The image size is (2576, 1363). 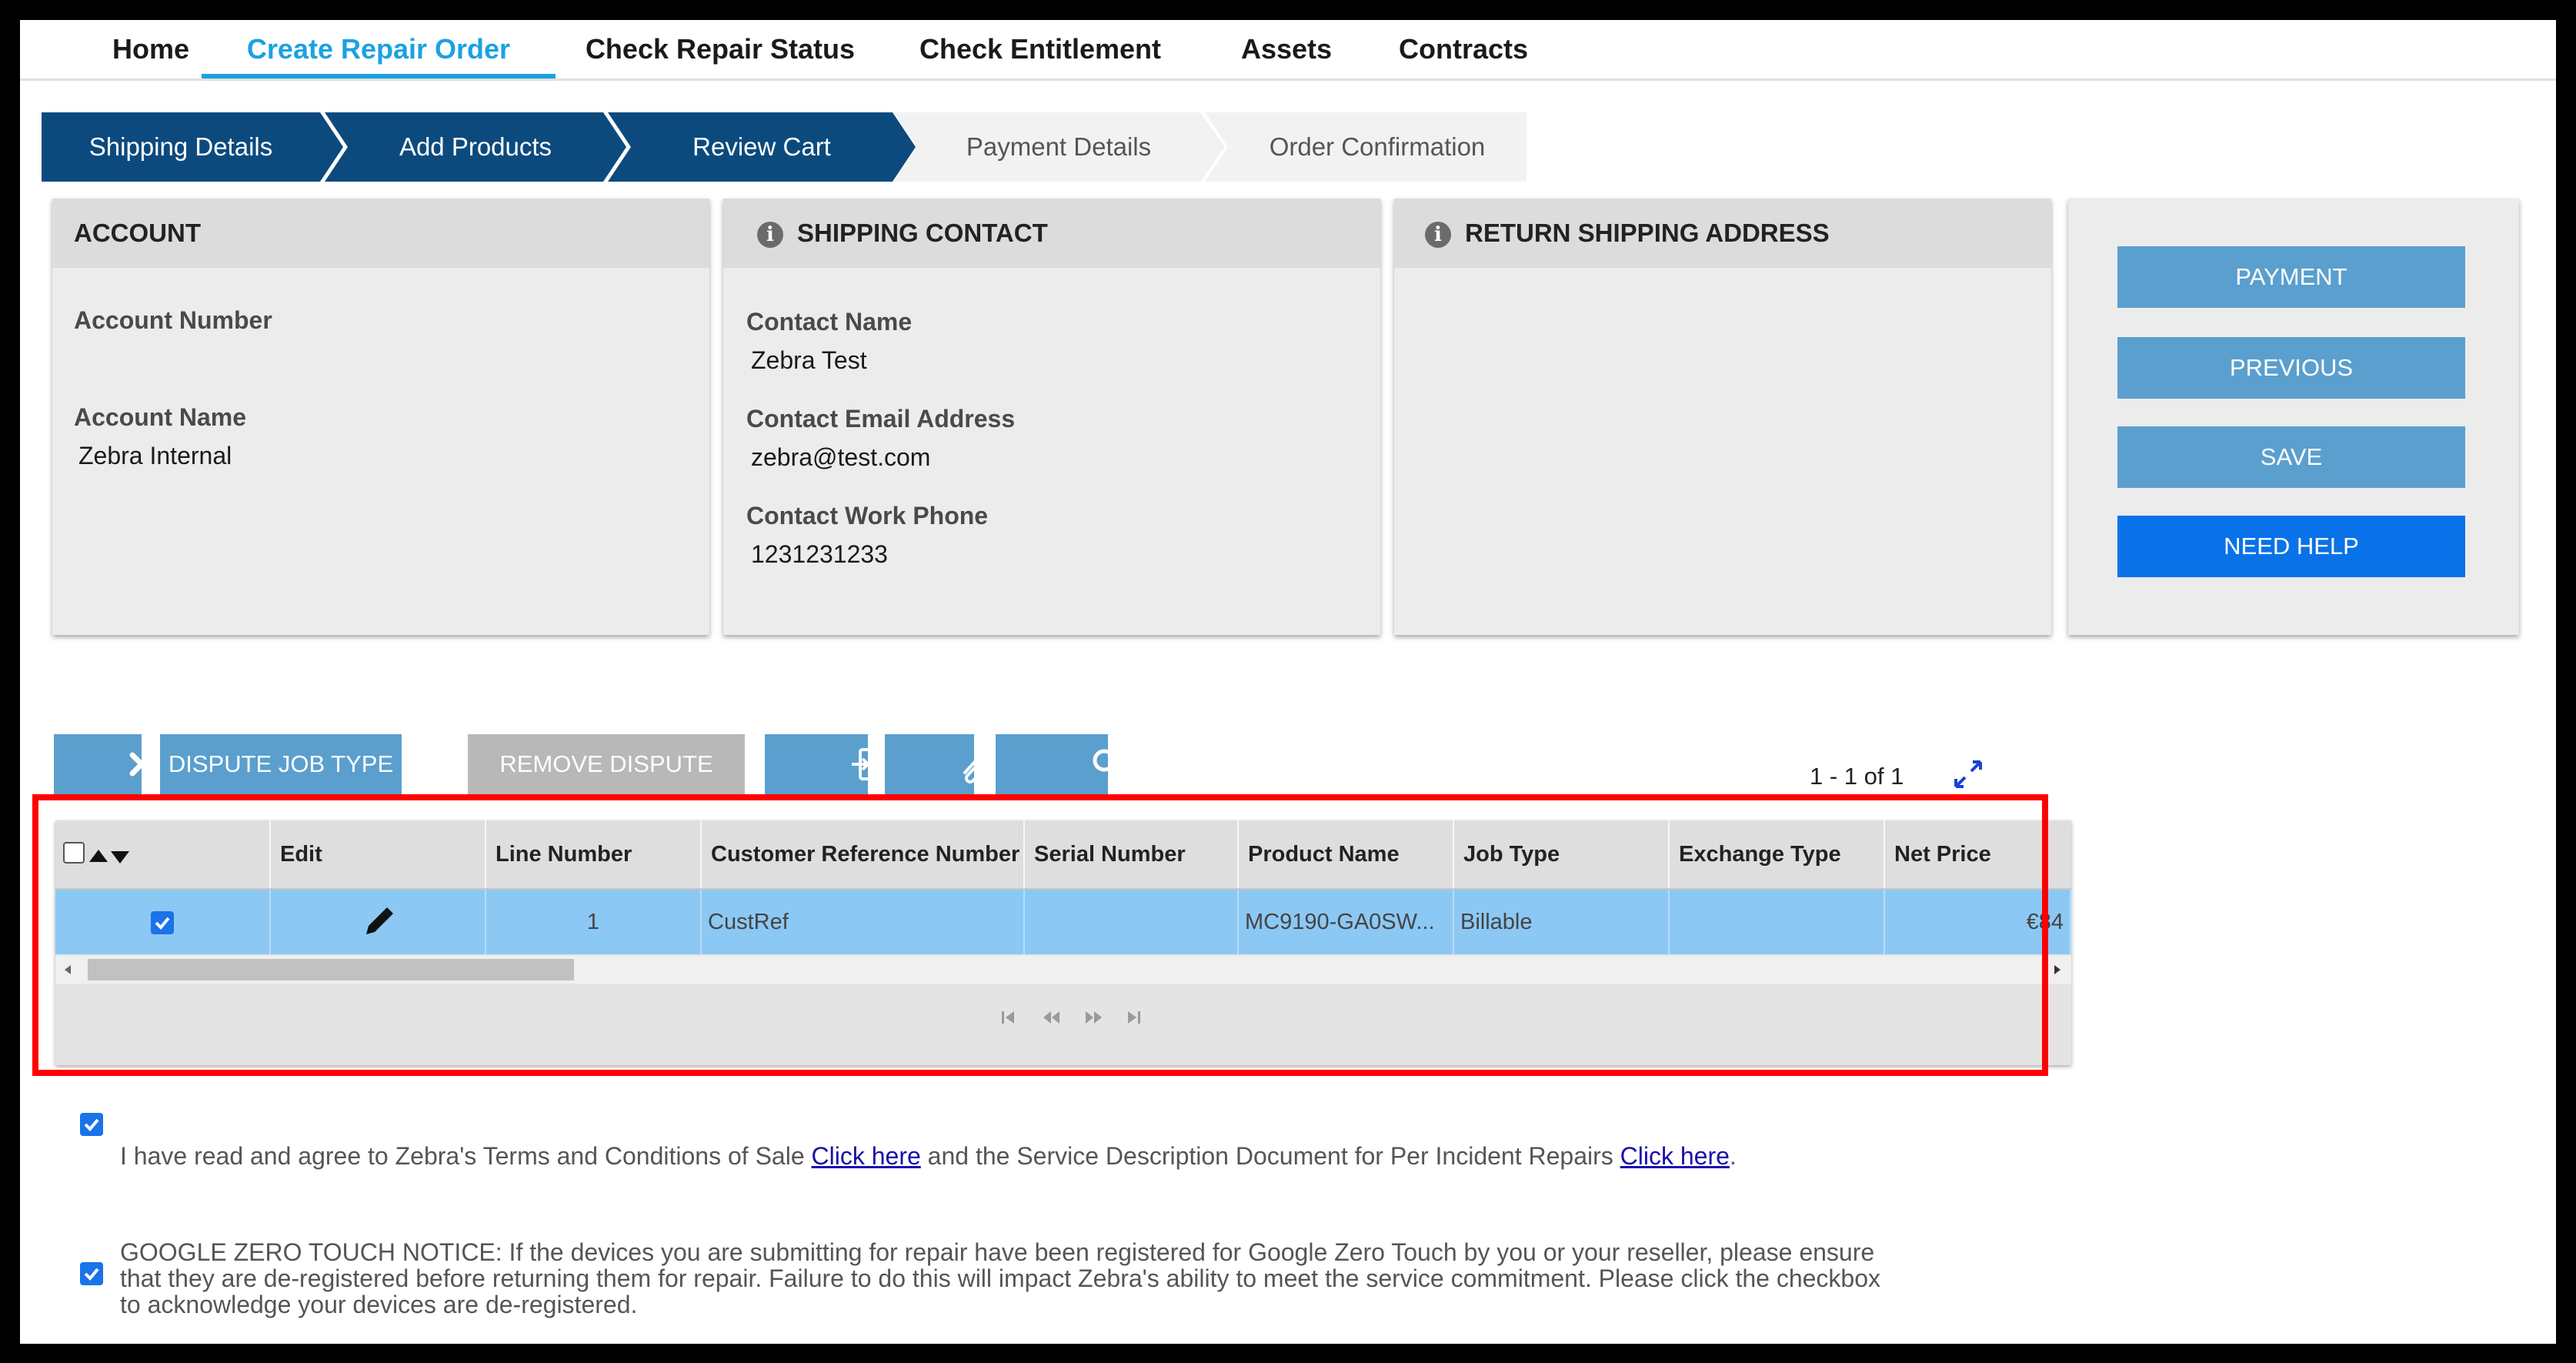 I want to click on step-order-confirmation: Order Confirmation, so click(x=1366, y=147).